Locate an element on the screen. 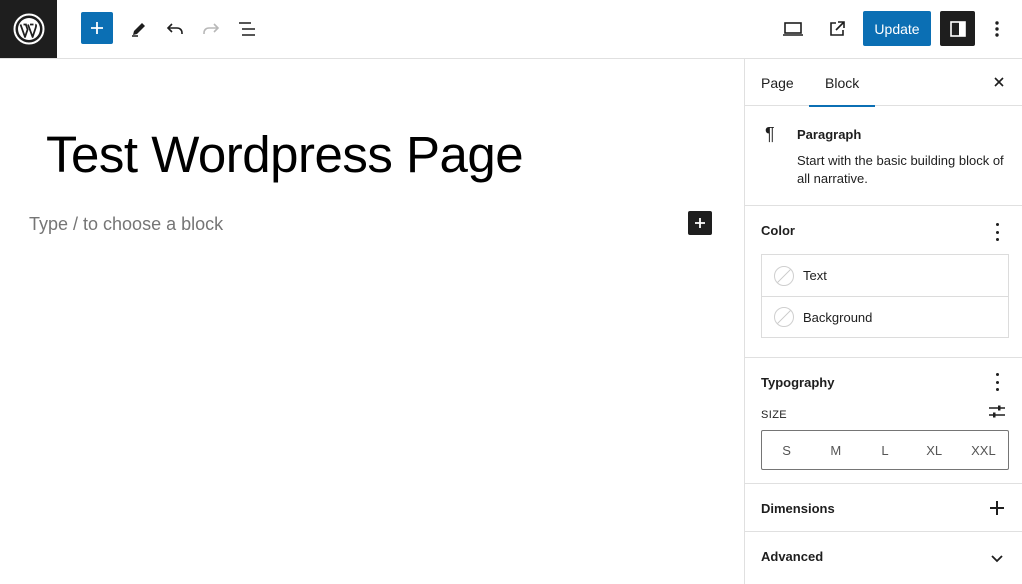 The height and width of the screenshot is (584, 1022). color-item-label: Background is located at coordinates (838, 317).